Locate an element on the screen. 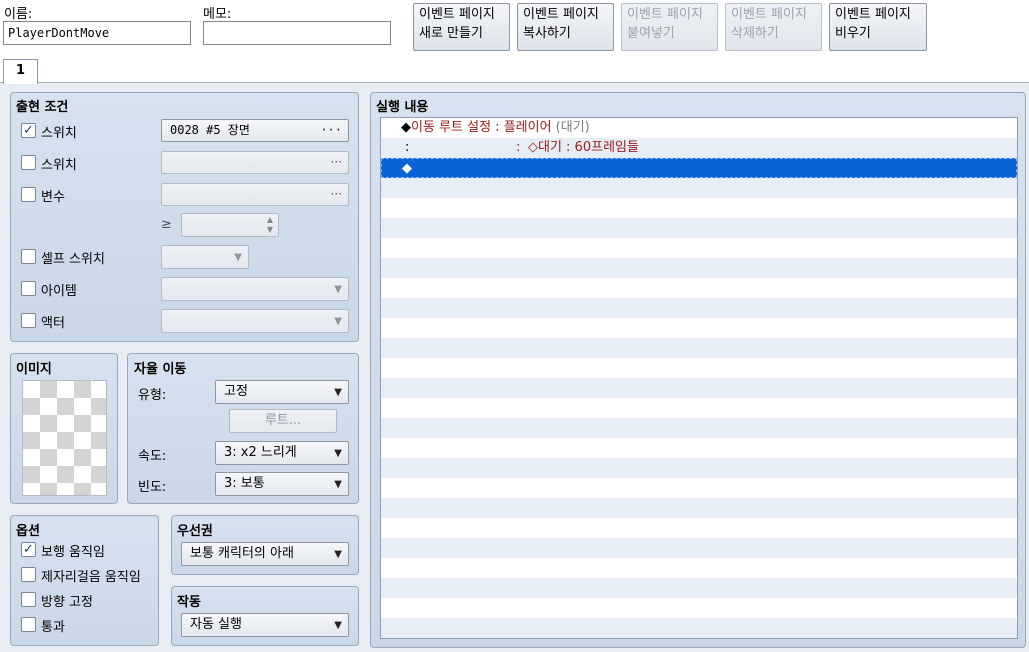 The image size is (1029, 652). command-name: ◇대기 : 60프레임들 is located at coordinates (583, 147).